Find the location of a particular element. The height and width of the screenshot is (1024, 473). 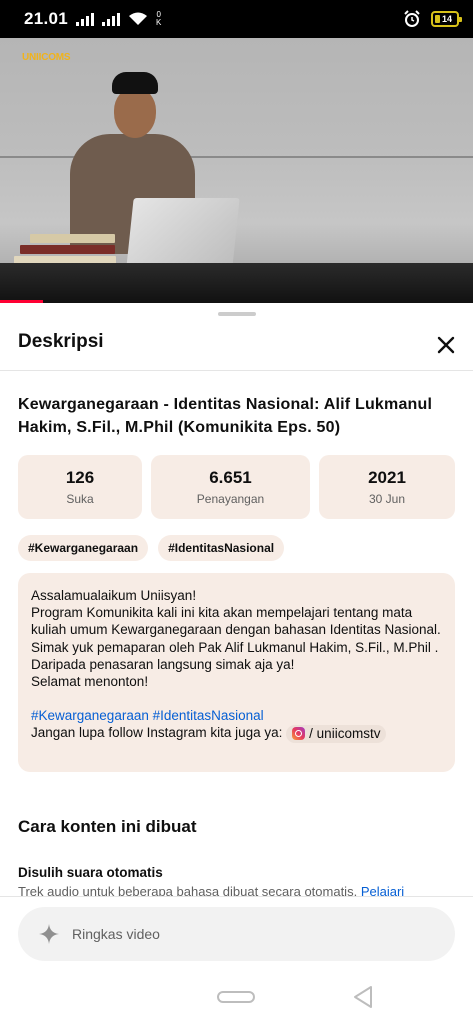

status-time: 21.01 is located at coordinates (46, 18).